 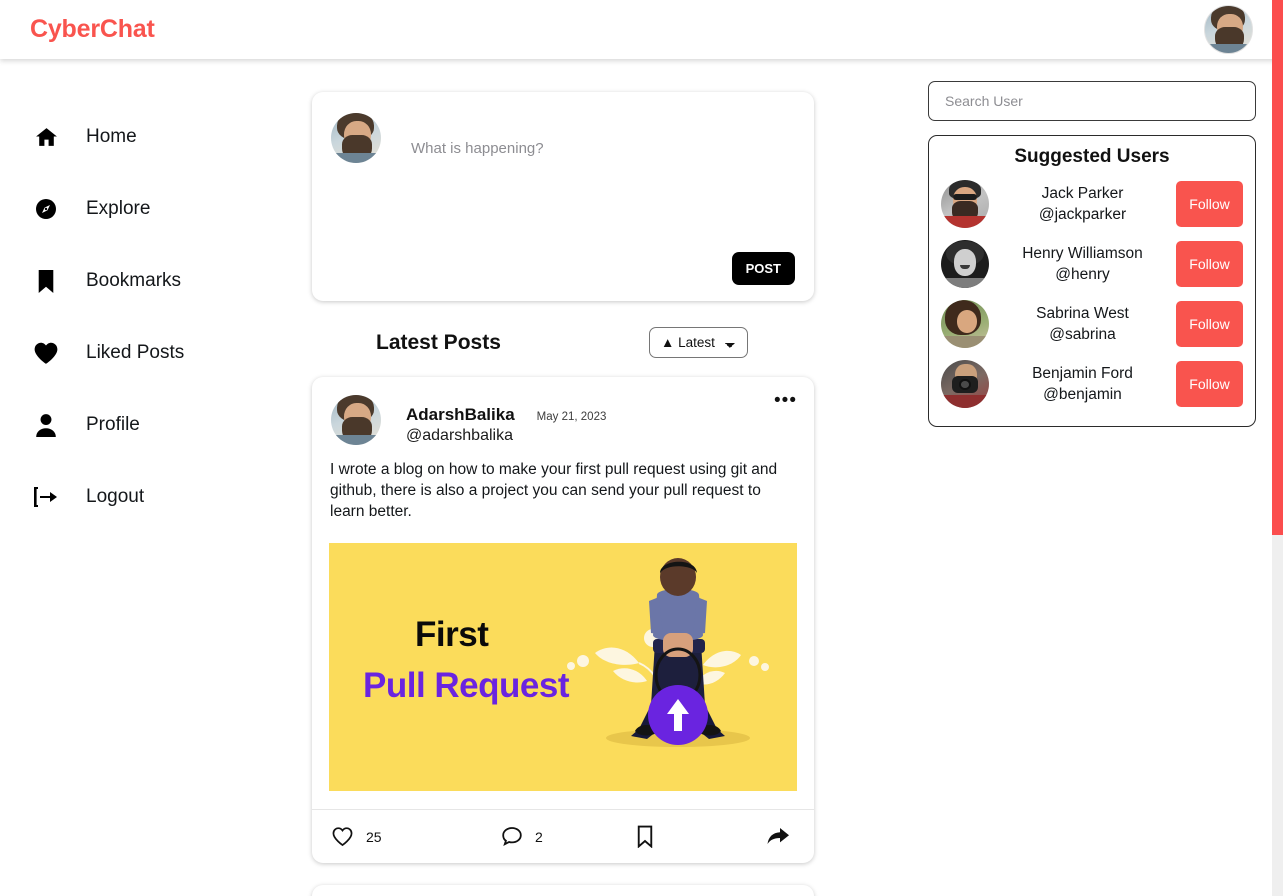 I want to click on logout-icon, so click(x=46, y=497).